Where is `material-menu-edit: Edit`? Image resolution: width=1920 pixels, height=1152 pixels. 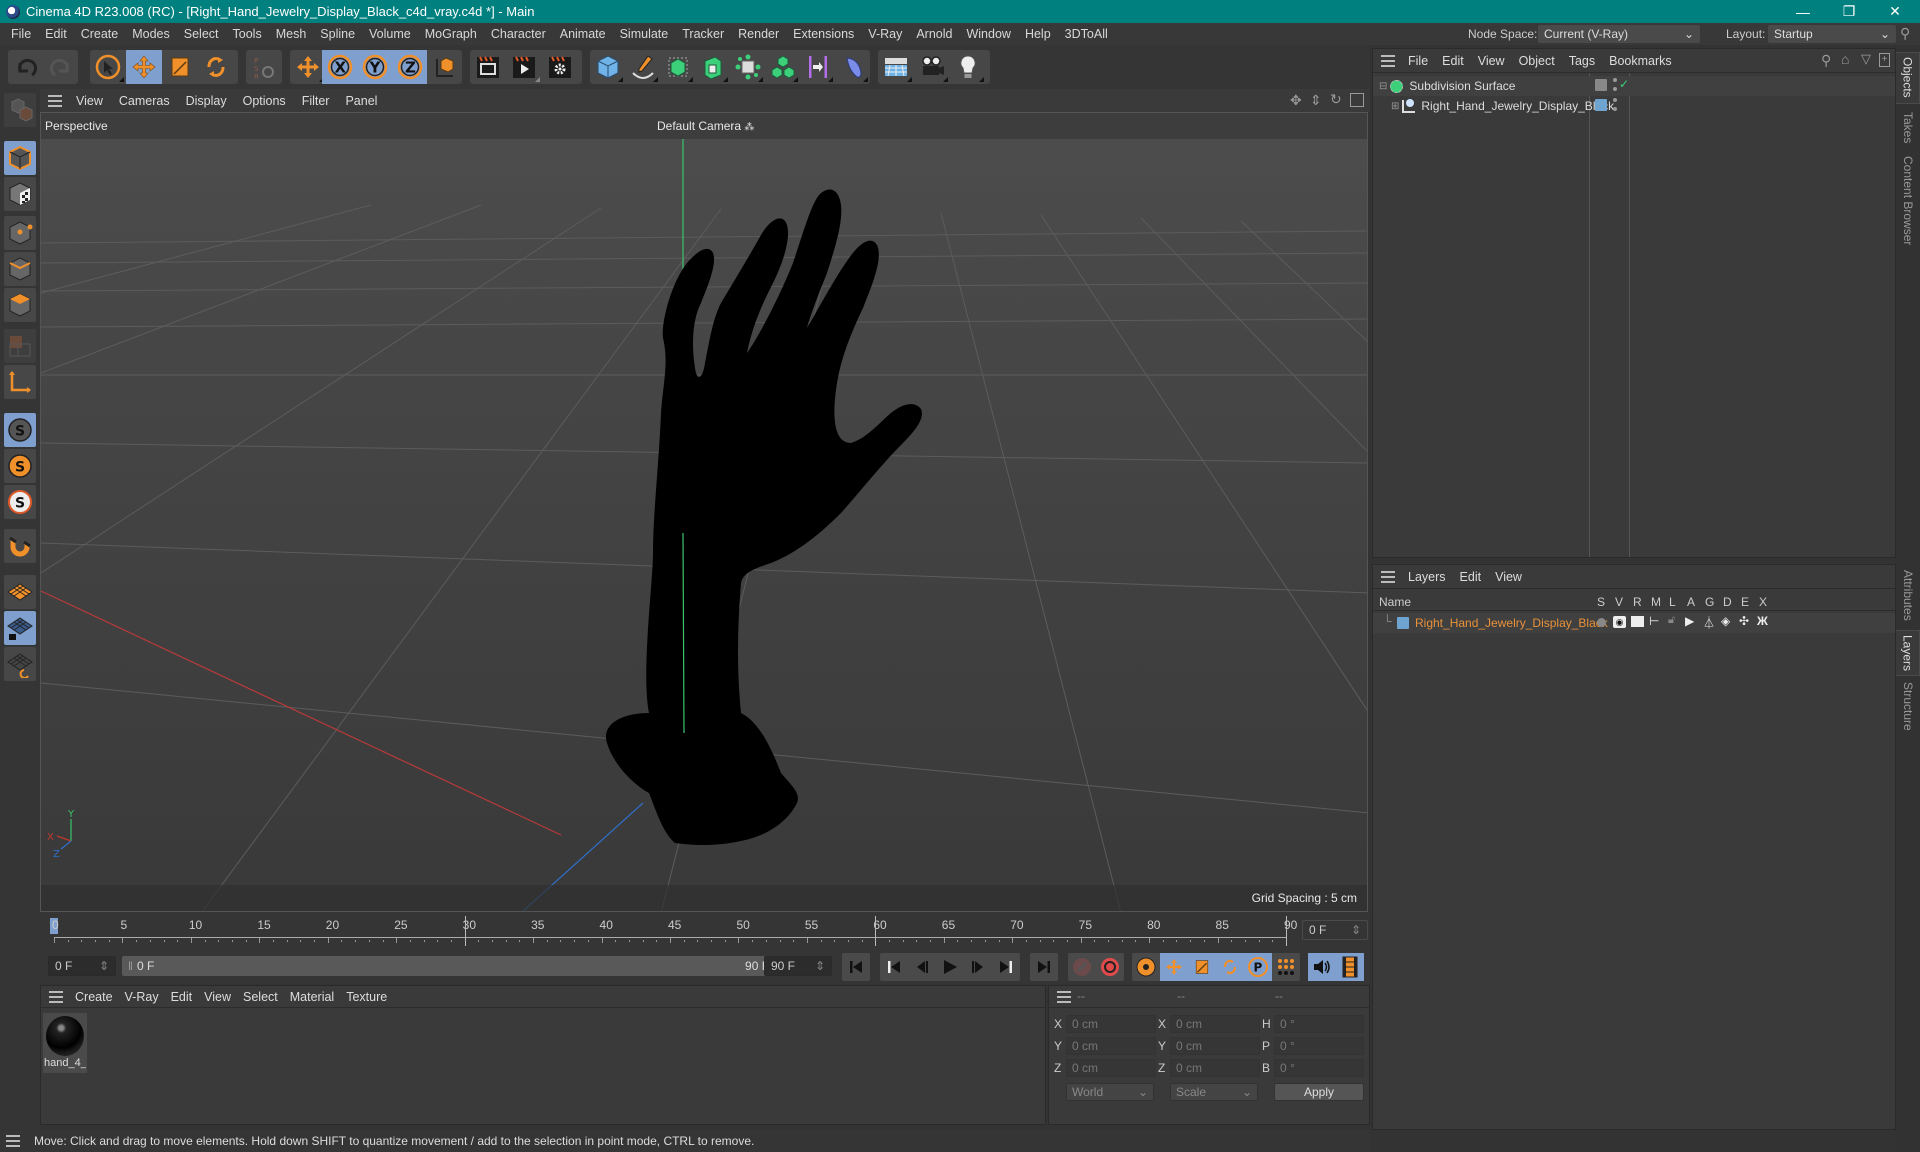 material-menu-edit: Edit is located at coordinates (182, 997).